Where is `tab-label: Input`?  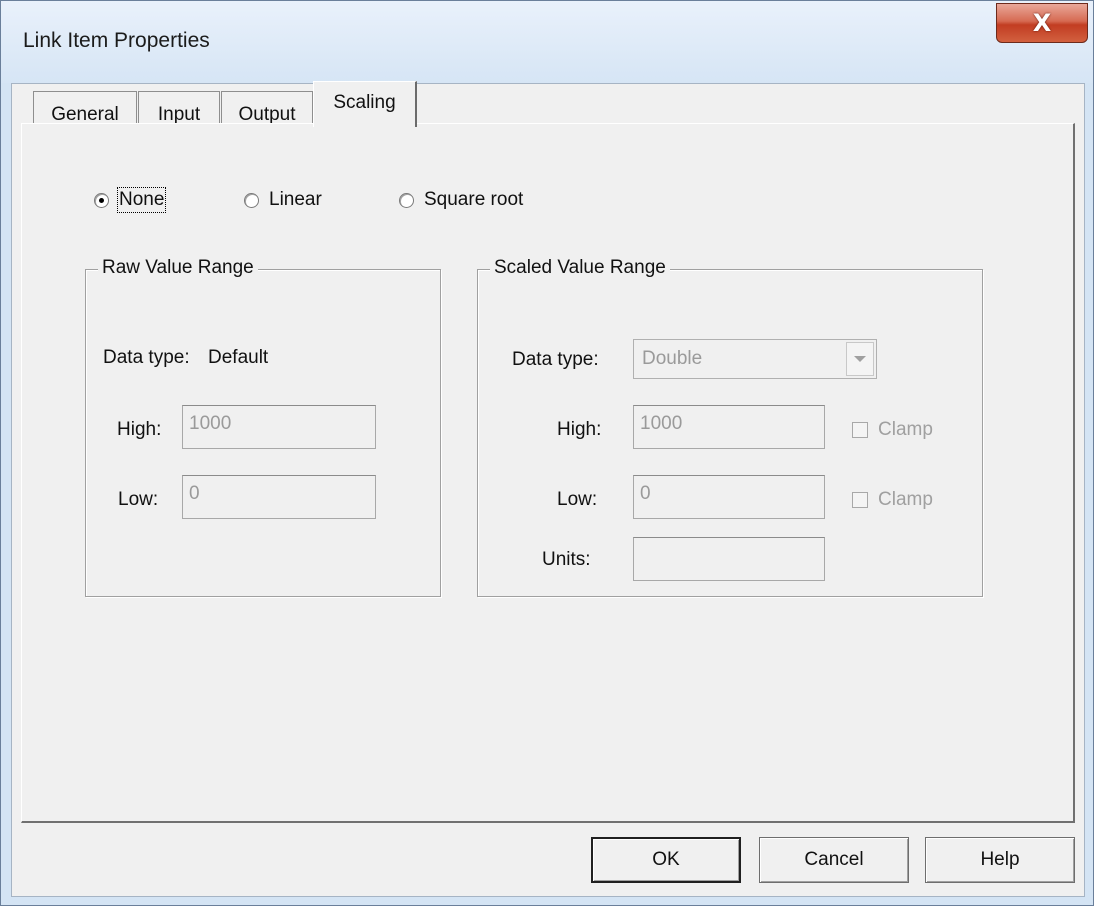 tab-label: Input is located at coordinates (179, 114).